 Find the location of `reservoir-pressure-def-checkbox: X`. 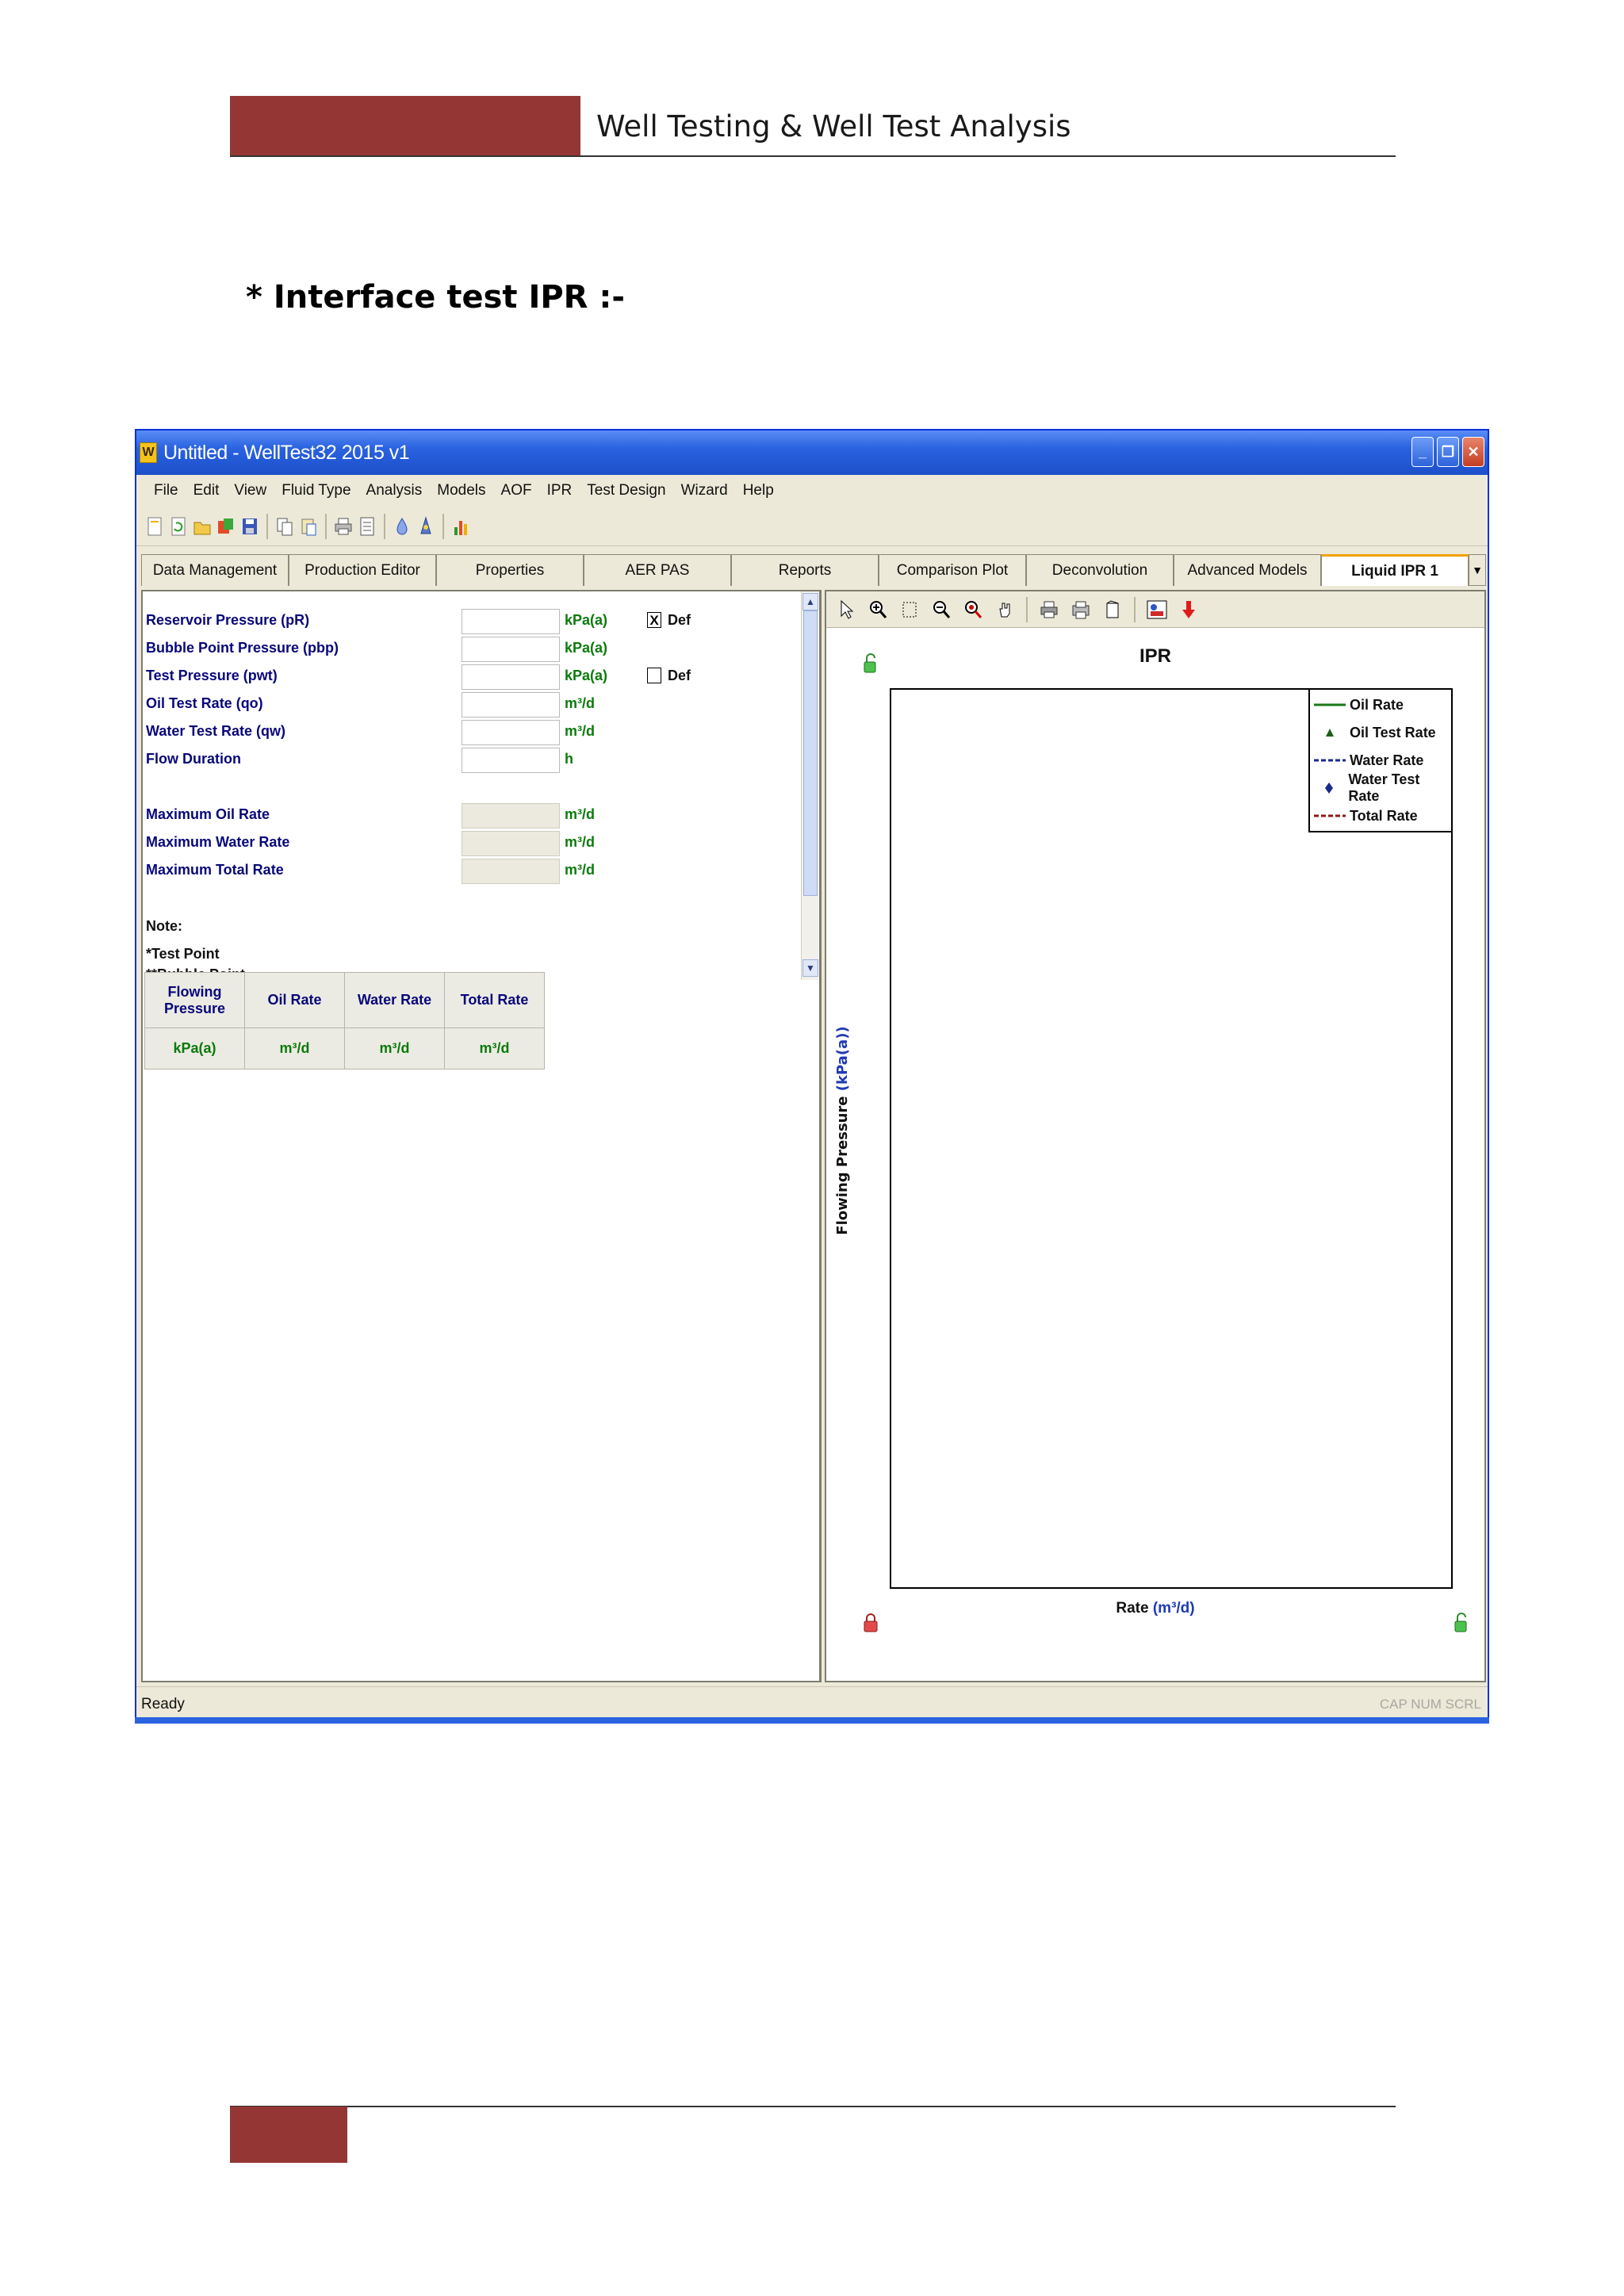

reservoir-pressure-def-checkbox: X is located at coordinates (654, 620).